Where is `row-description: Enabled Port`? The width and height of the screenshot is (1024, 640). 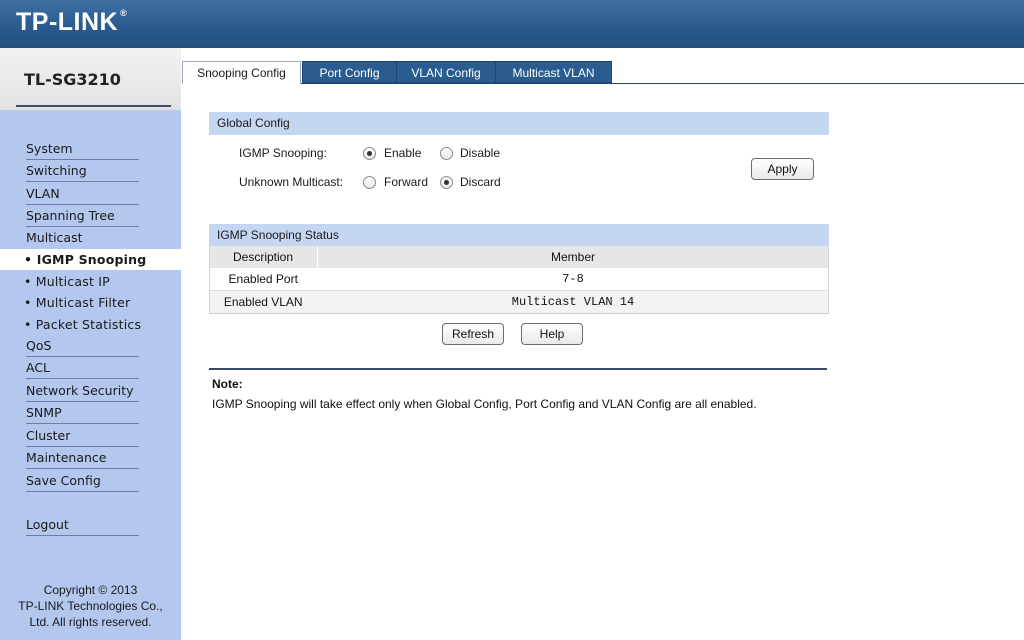 row-description: Enabled Port is located at coordinates (263, 279).